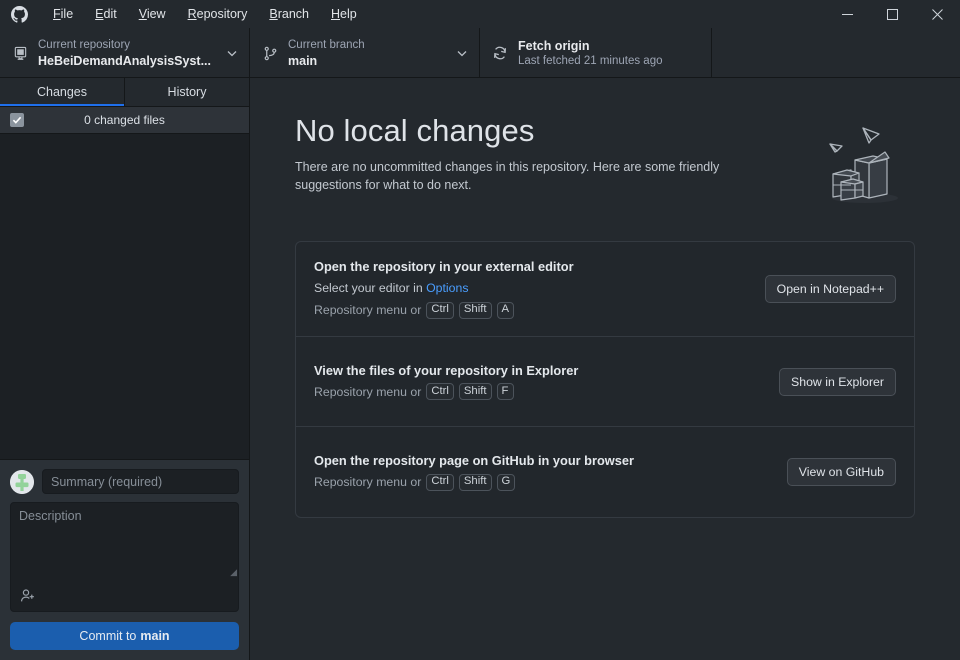 The image size is (960, 660). I want to click on suggestion-description: Select your editor in Options, so click(531, 288).